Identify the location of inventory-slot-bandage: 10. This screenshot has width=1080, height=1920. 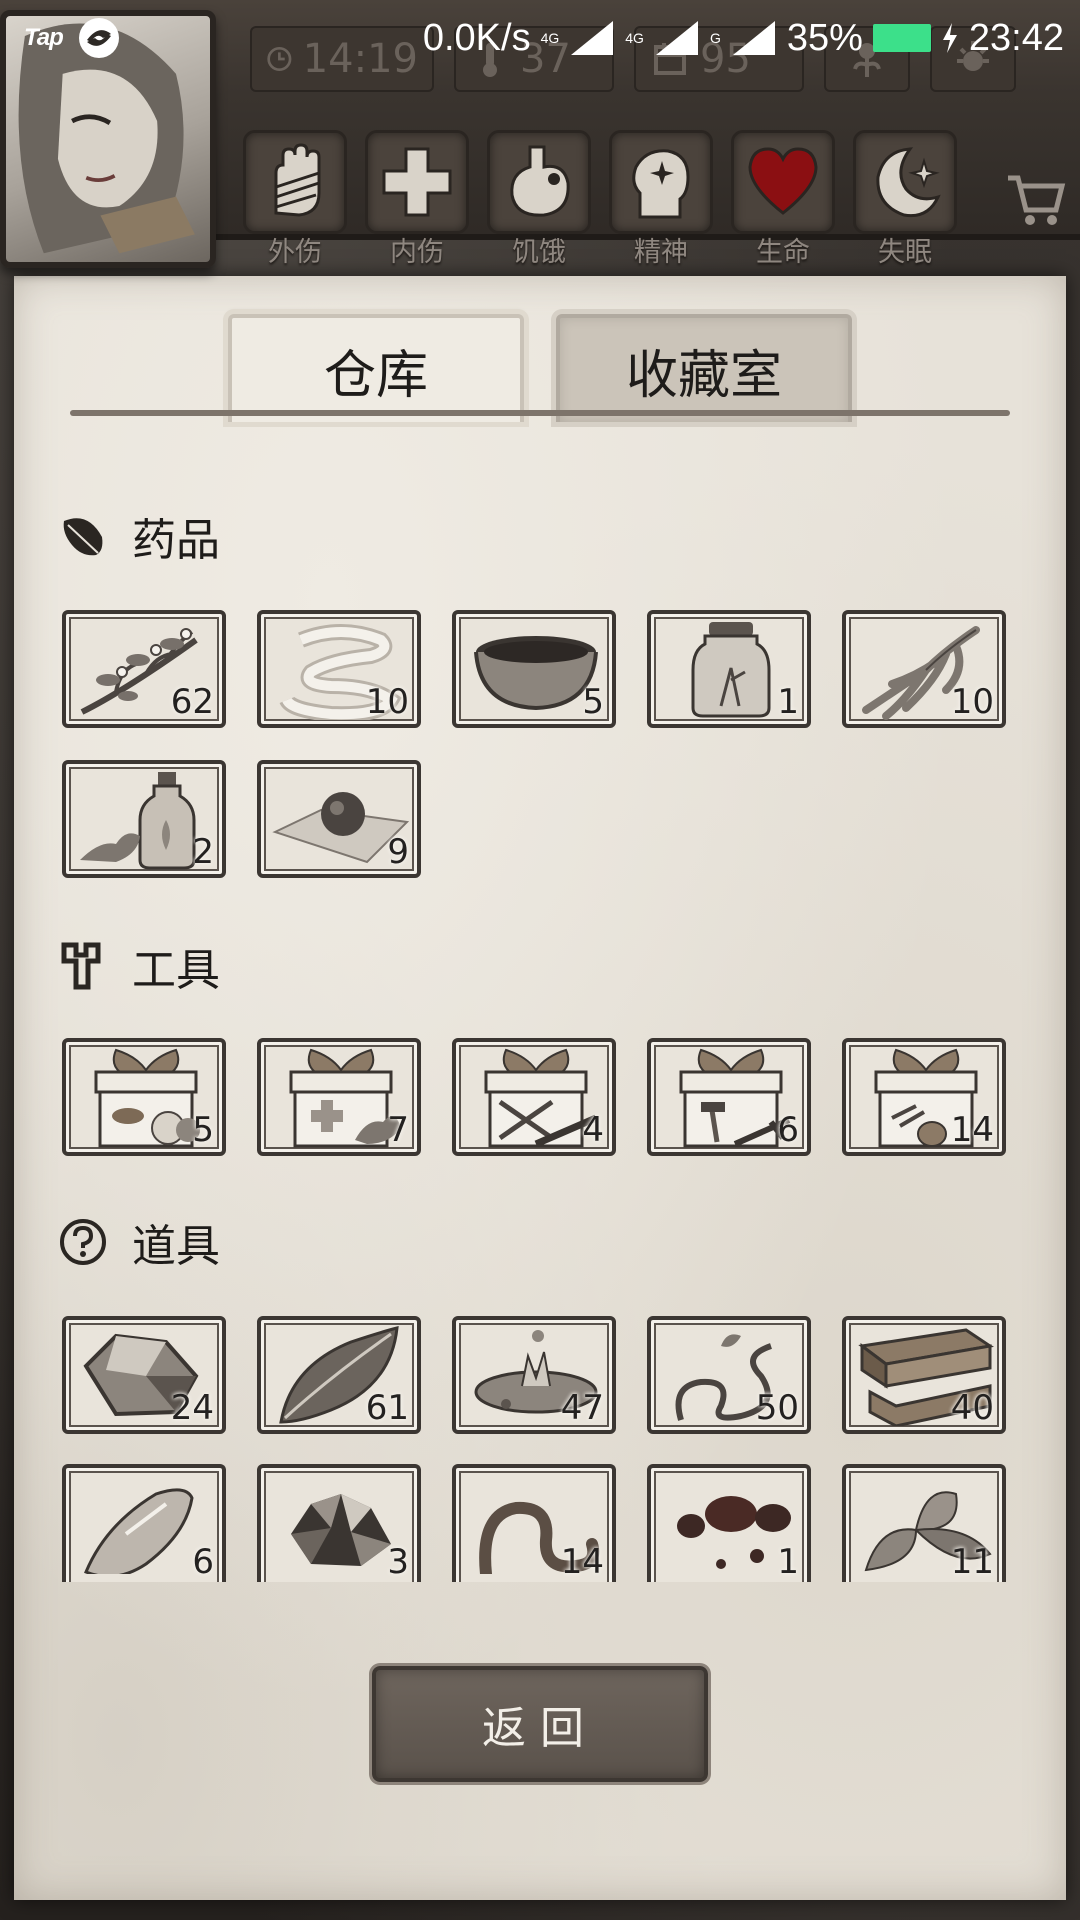
(339, 669).